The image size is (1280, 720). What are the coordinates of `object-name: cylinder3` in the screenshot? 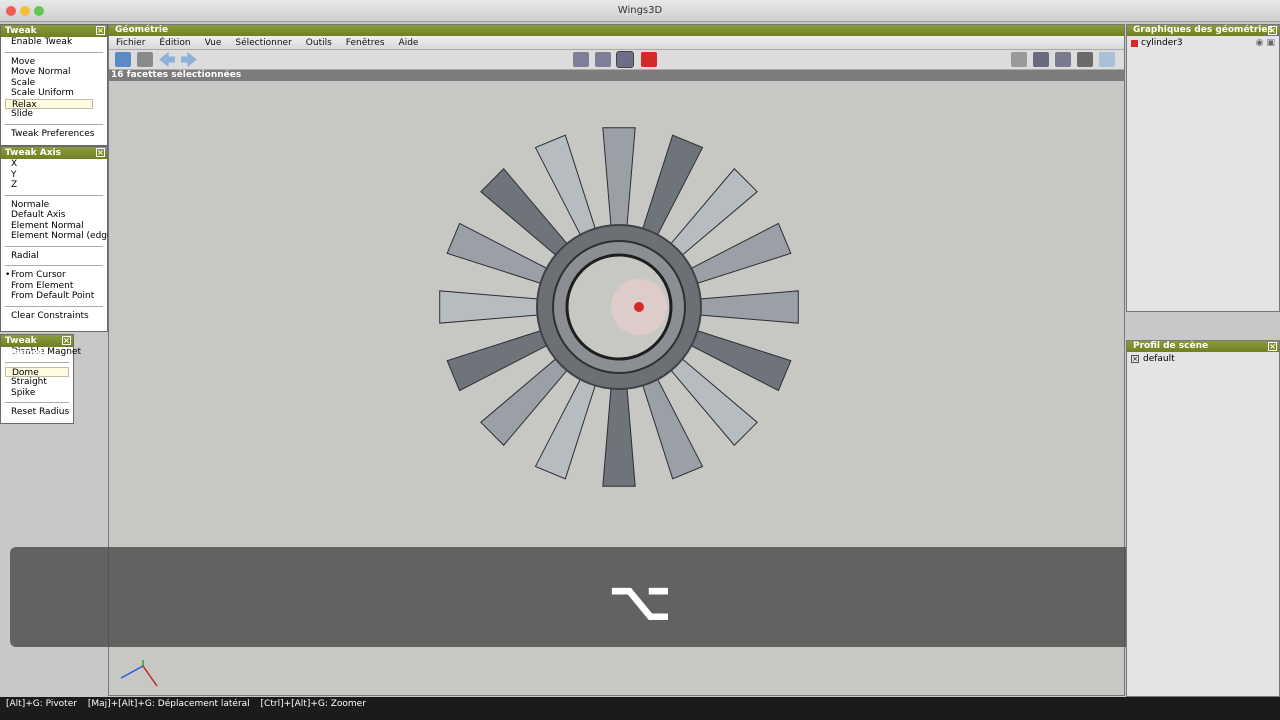 It's located at (1162, 43).